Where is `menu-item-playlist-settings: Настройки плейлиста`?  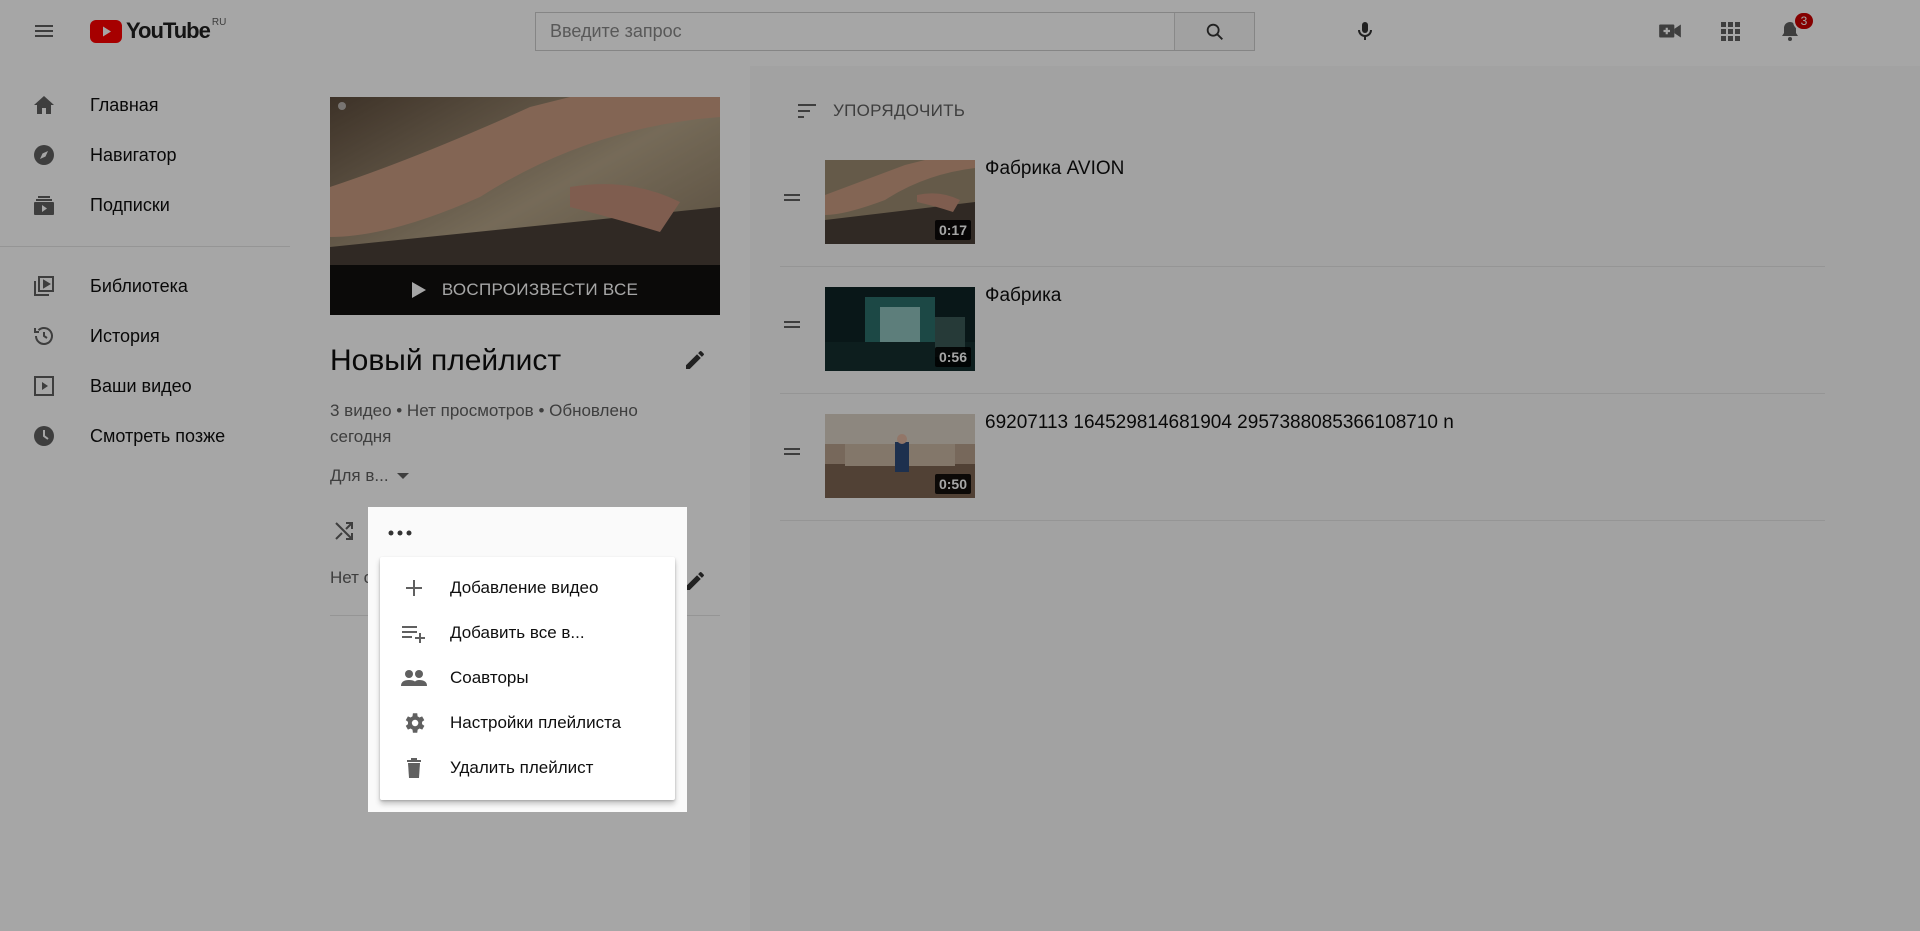
menu-item-playlist-settings: Настройки плейлиста is located at coordinates (527, 722).